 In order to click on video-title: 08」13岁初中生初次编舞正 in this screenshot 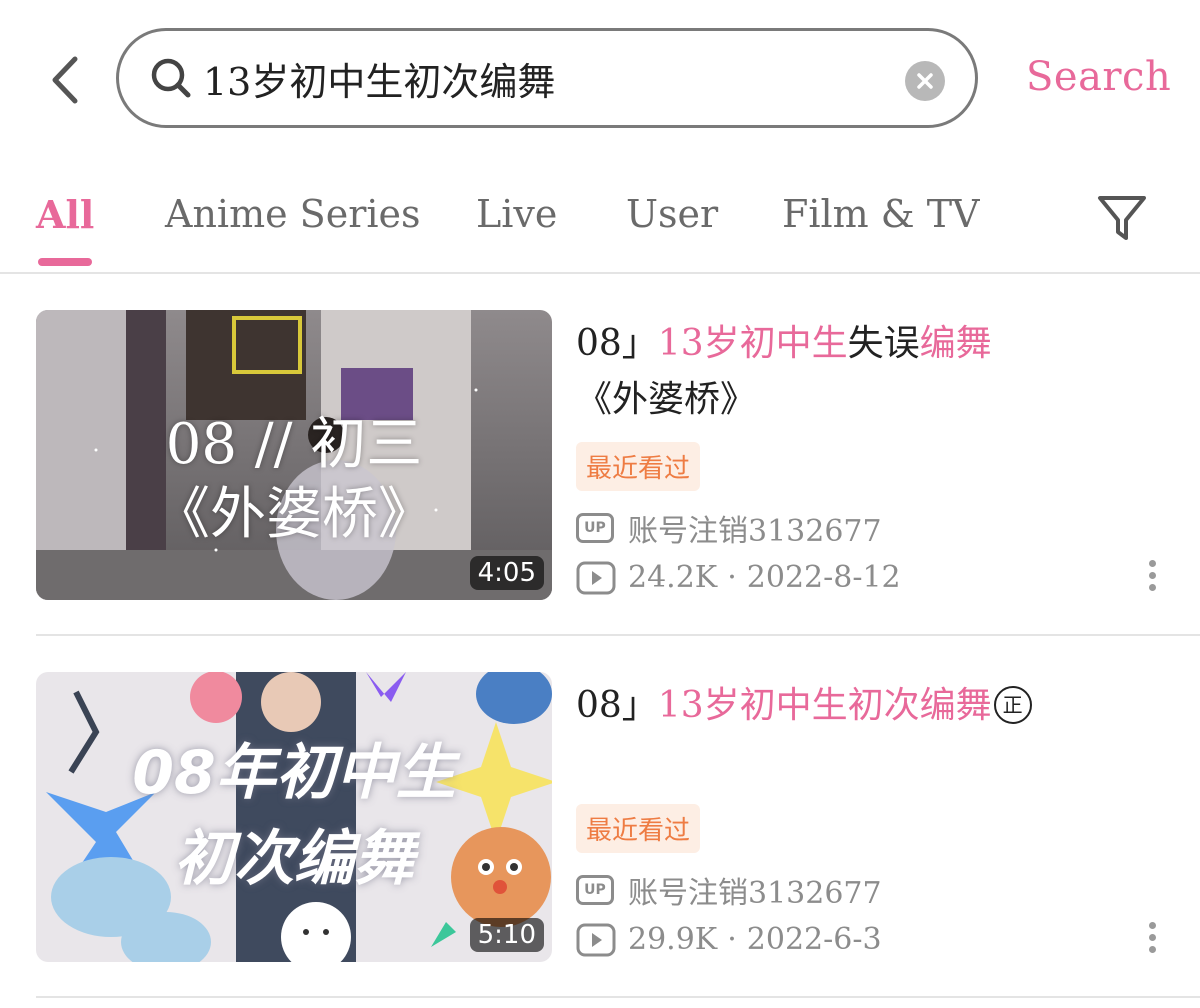, I will do `click(871, 706)`.